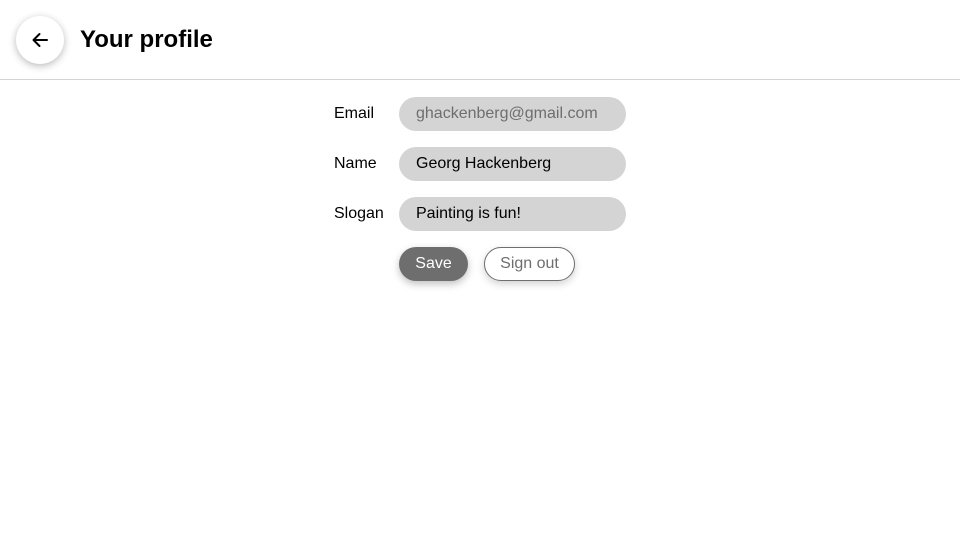  I want to click on name-field, so click(512, 164).